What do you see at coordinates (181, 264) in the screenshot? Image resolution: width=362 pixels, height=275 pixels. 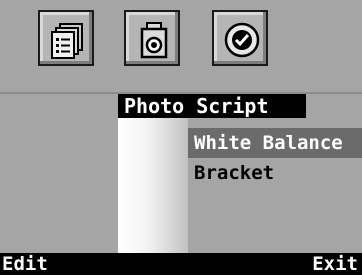 I see `softkey-bar: Edit Exit` at bounding box center [181, 264].